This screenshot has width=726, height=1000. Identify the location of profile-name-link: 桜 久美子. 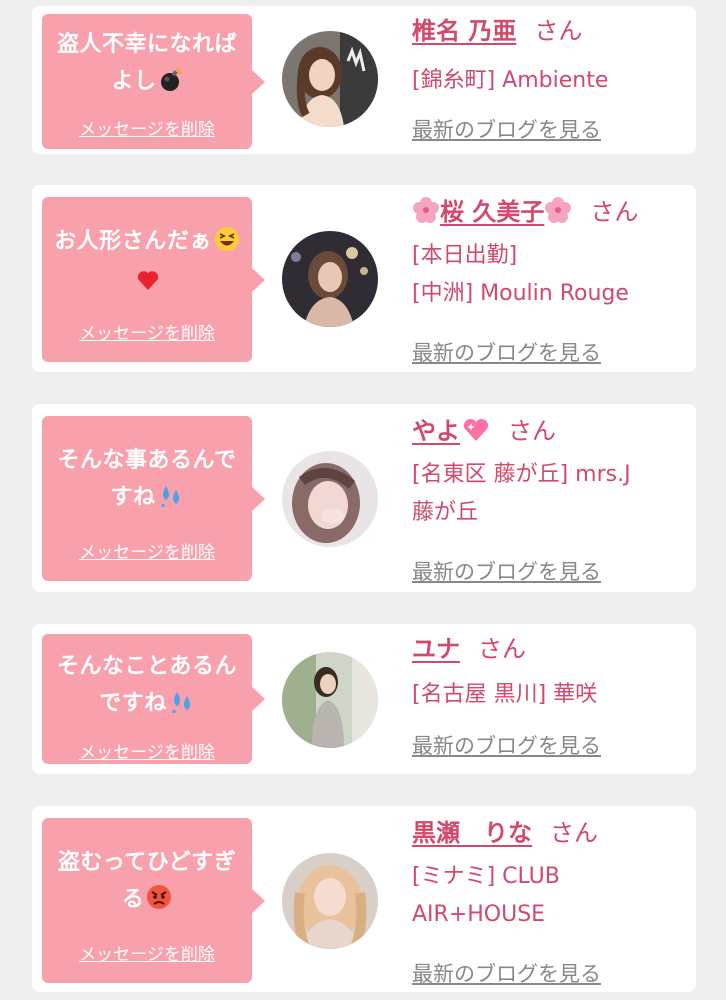
(492, 212).